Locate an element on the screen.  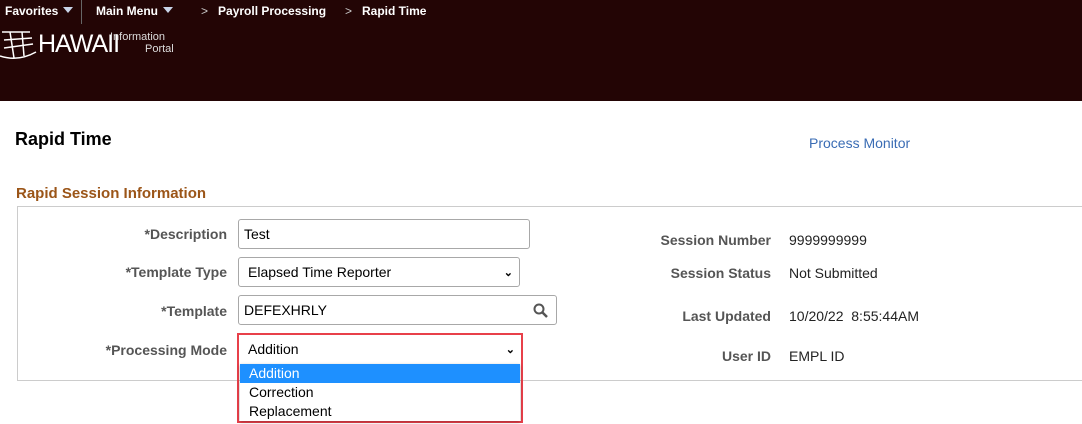
processing-mode-select: Addition ⌄ is located at coordinates (380, 349).